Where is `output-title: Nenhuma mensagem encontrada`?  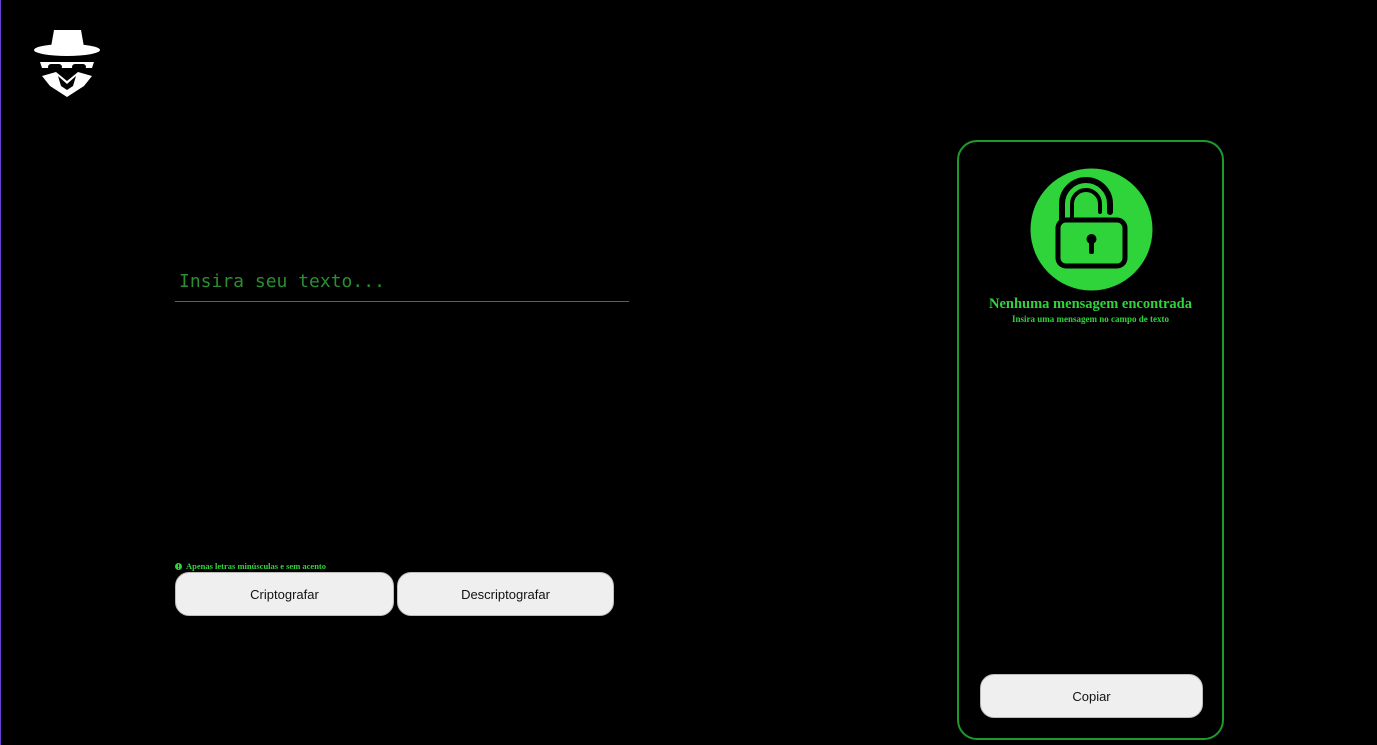
output-title: Nenhuma mensagem encontrada is located at coordinates (1090, 304).